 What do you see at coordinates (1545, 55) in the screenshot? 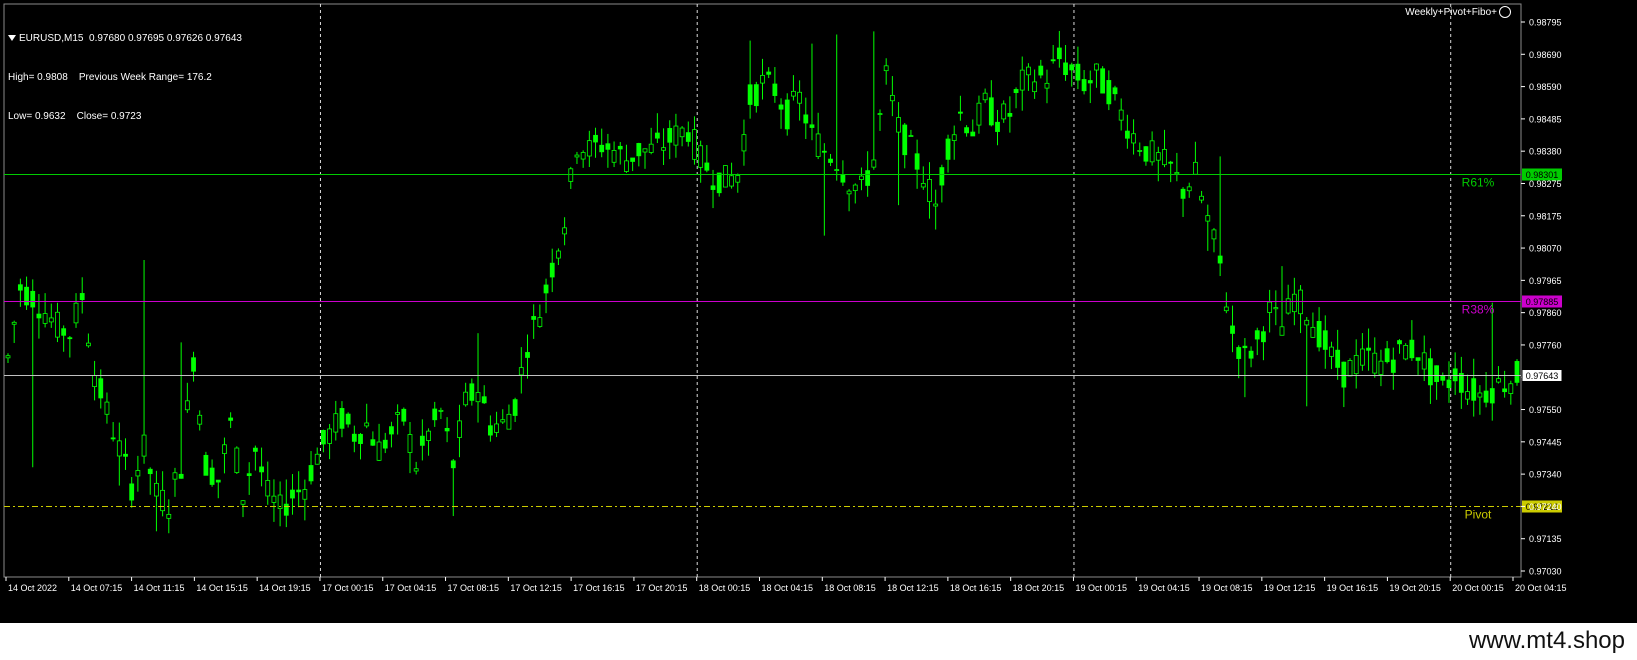
I see `y-tick-label: 0.98690` at bounding box center [1545, 55].